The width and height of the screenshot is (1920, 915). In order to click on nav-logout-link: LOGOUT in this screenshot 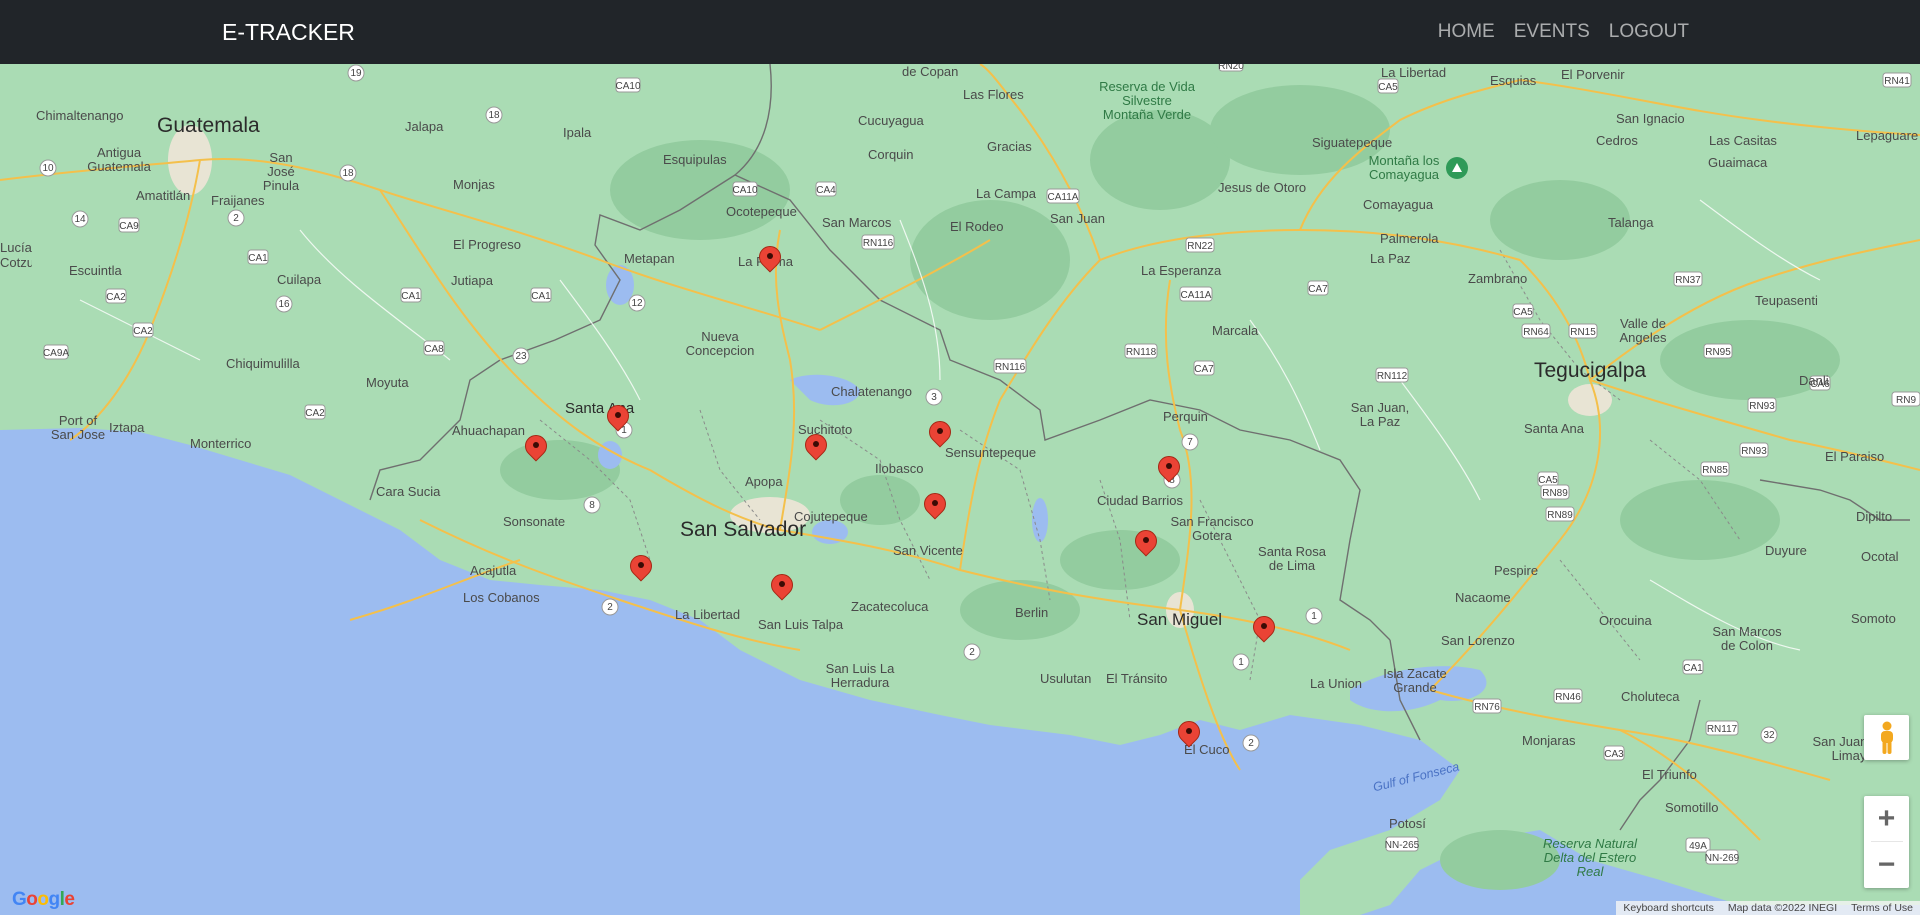, I will do `click(1649, 32)`.